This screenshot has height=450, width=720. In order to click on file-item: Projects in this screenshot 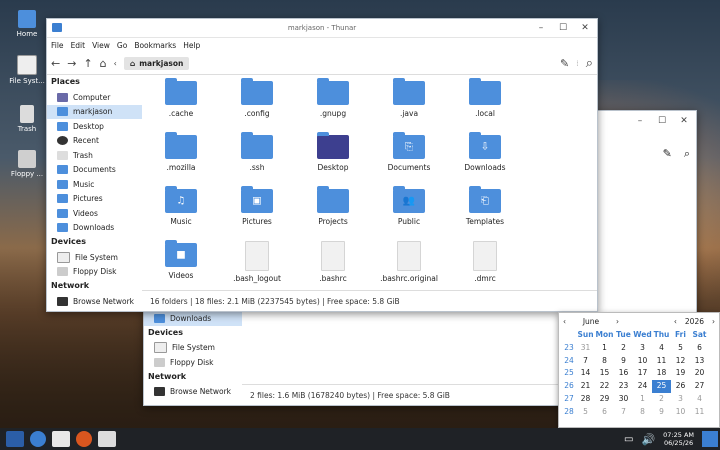, I will do `click(333, 210)`.